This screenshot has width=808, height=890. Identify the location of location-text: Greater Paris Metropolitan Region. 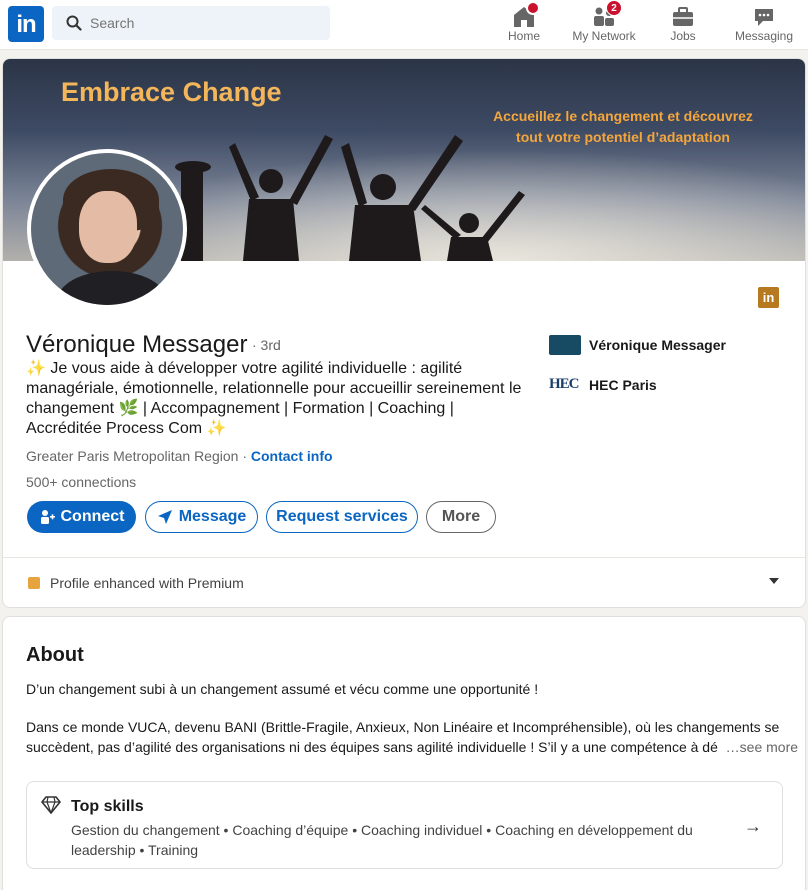
(132, 456).